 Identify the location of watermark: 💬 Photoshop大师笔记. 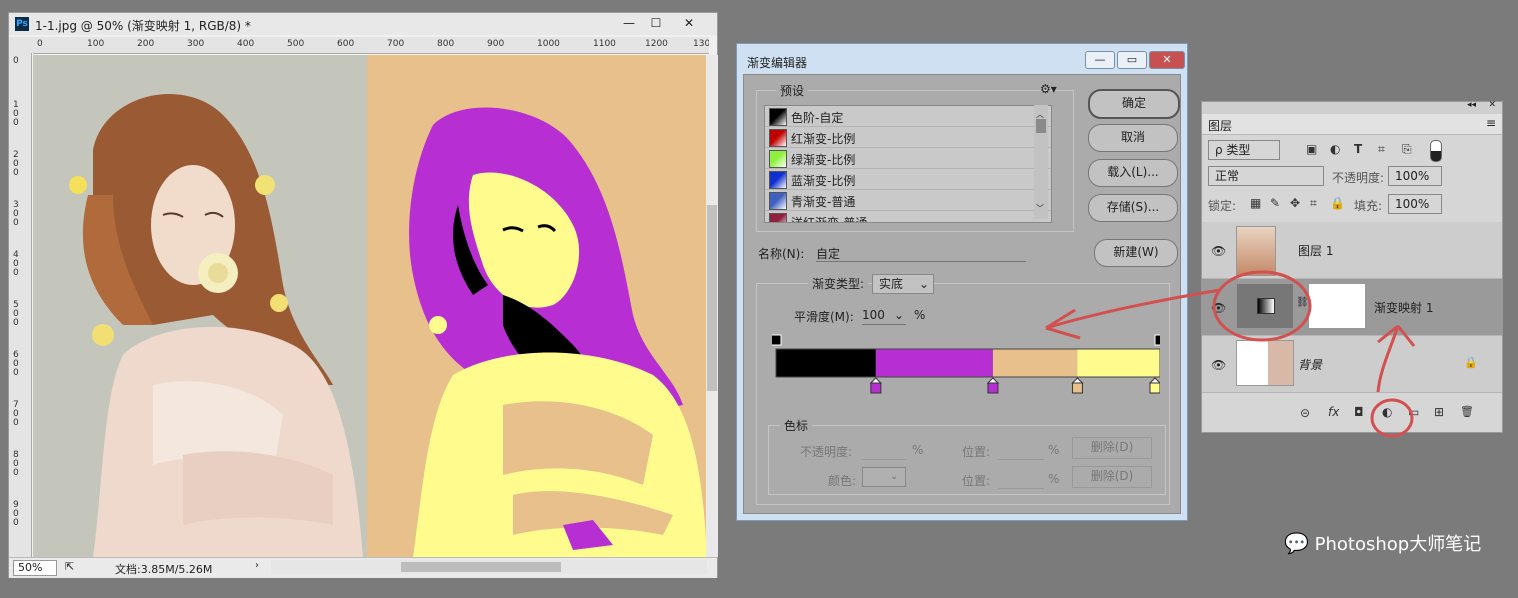
(1382, 543).